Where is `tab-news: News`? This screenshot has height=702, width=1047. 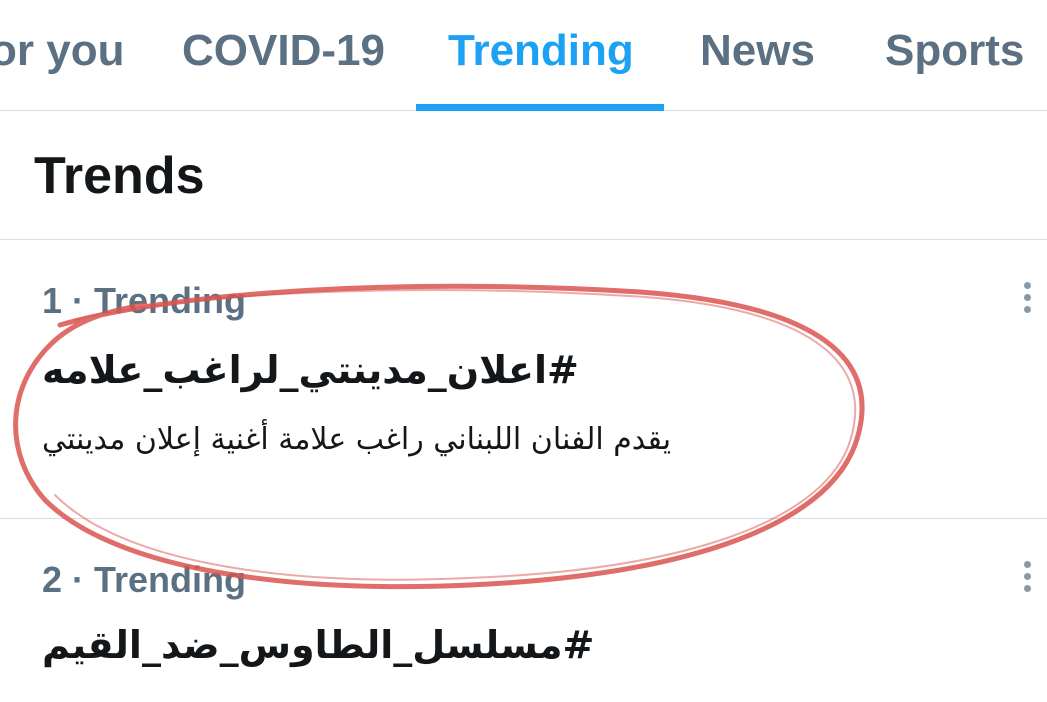
tab-news: News is located at coordinates (757, 51).